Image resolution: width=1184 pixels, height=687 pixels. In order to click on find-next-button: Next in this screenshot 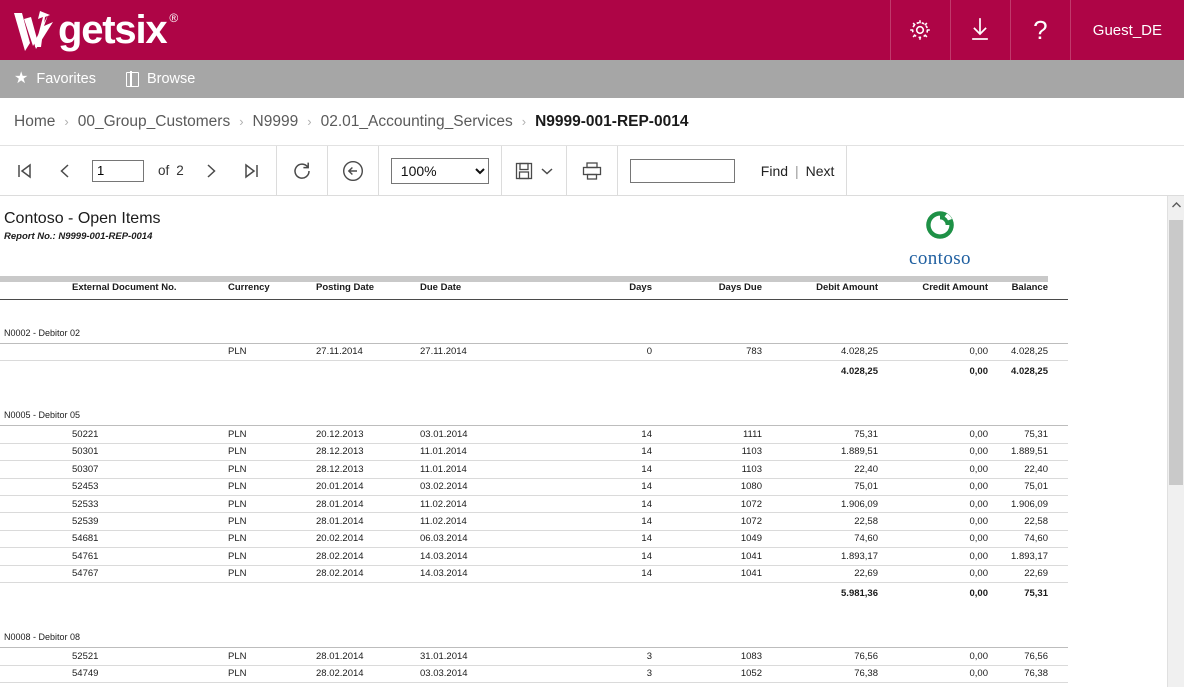, I will do `click(820, 171)`.